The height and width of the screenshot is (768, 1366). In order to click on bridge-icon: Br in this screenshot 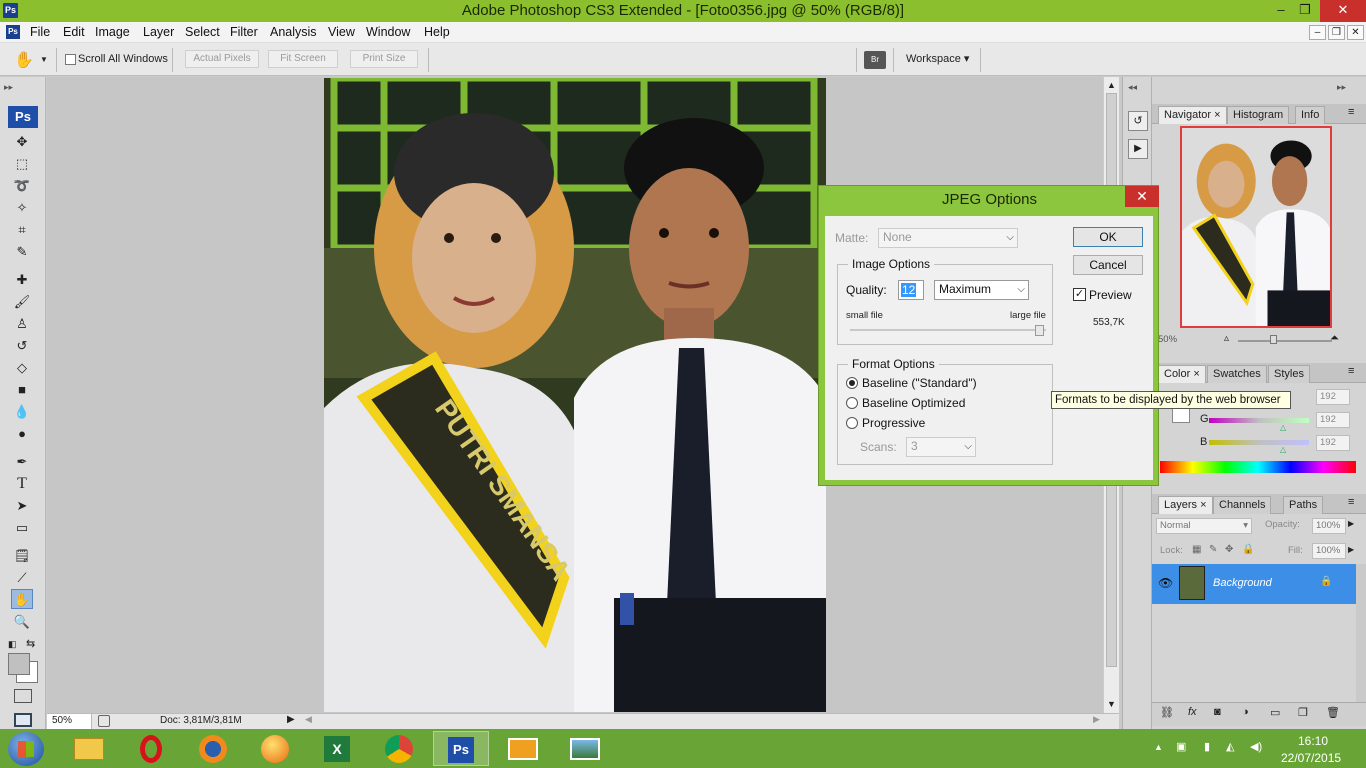, I will do `click(875, 60)`.